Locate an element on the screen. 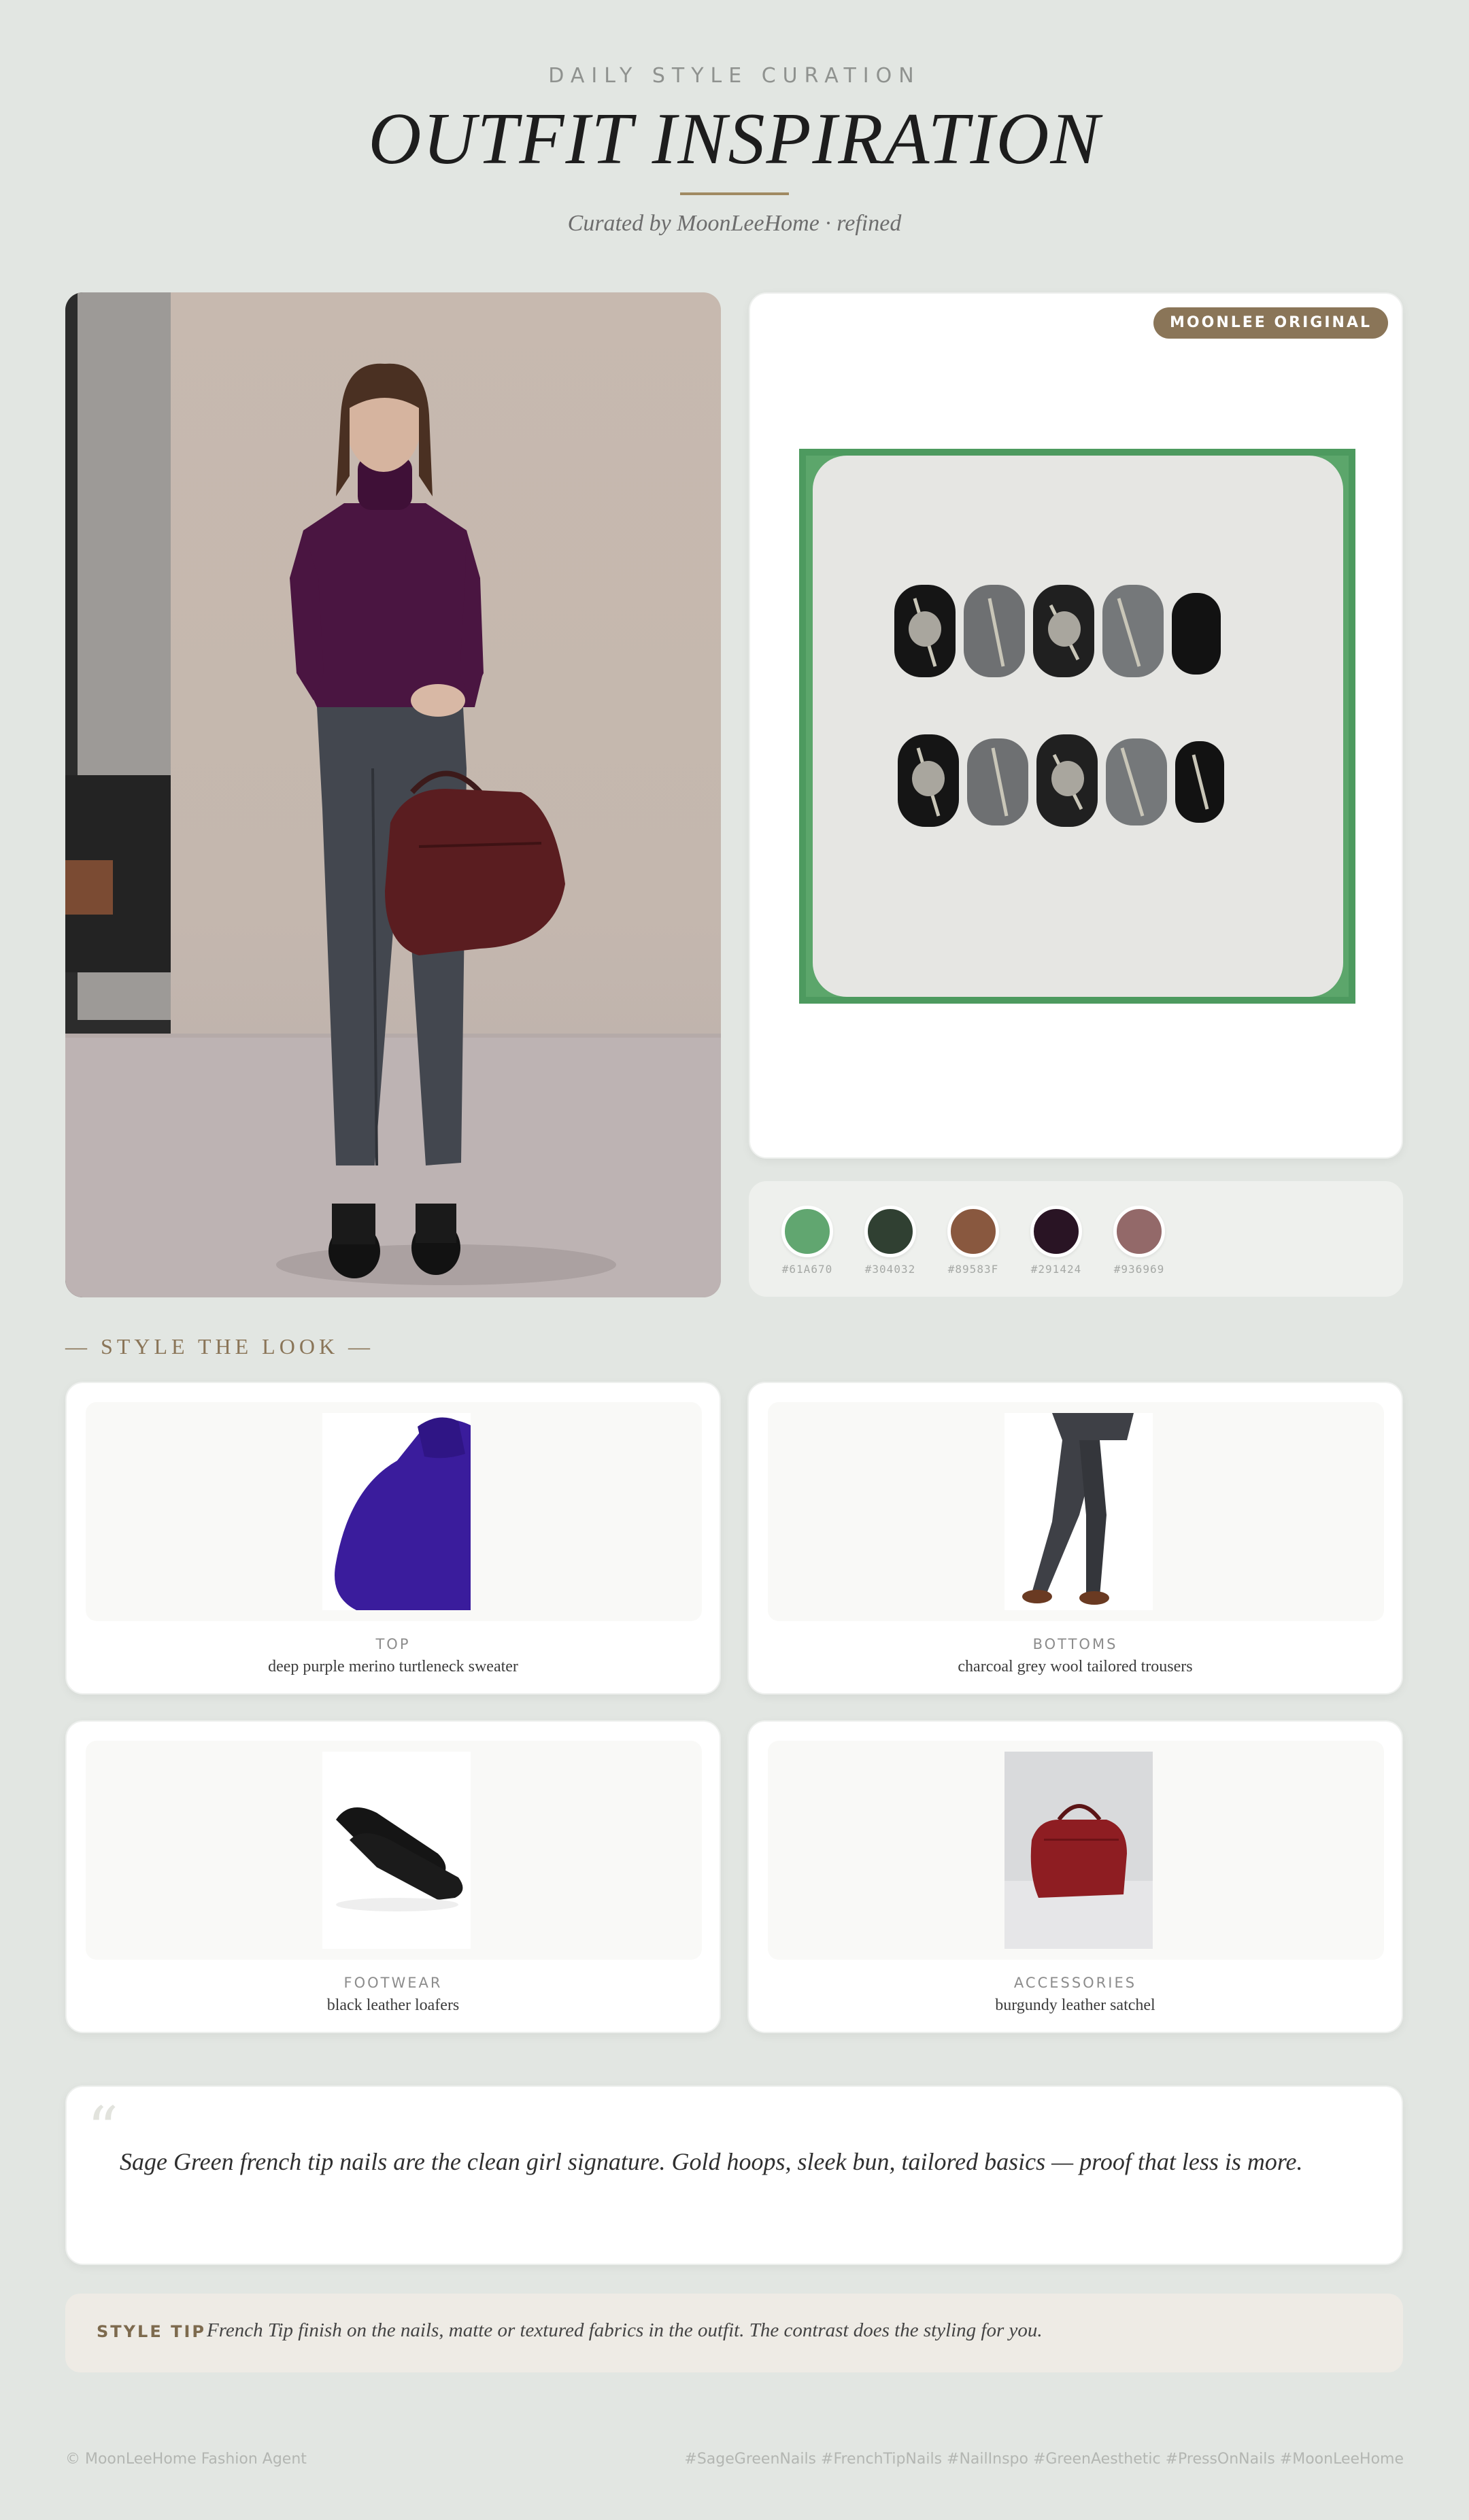 The image size is (1469, 2520). sweater-image is located at coordinates (396, 1512).